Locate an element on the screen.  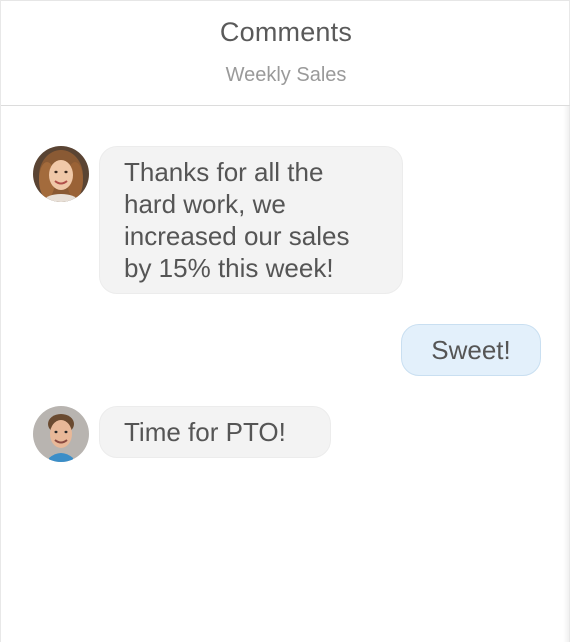
man-avatar-icon is located at coordinates (61, 434).